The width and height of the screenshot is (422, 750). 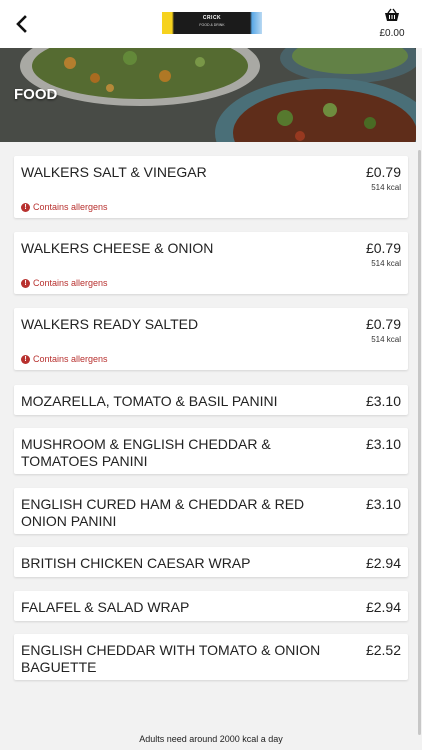 I want to click on category-banner: FOOD, so click(x=208, y=95).